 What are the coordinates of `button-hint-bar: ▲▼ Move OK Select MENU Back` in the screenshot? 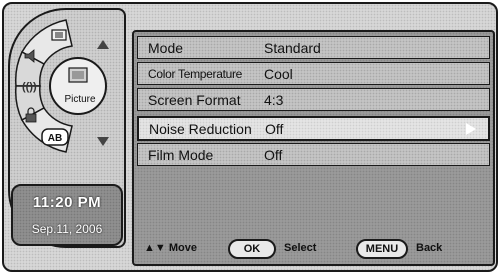 It's located at (313, 249).